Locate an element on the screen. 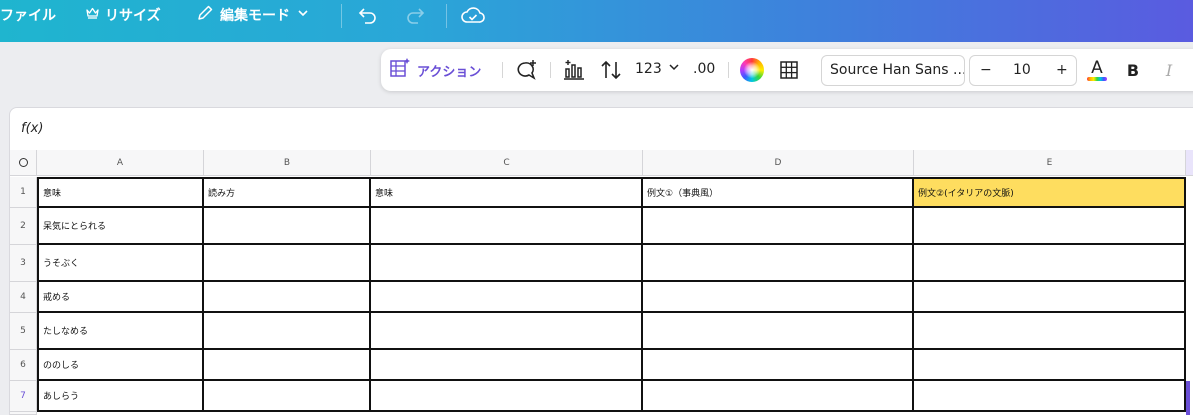 The height and width of the screenshot is (415, 1193). cell-c6 is located at coordinates (507, 365).